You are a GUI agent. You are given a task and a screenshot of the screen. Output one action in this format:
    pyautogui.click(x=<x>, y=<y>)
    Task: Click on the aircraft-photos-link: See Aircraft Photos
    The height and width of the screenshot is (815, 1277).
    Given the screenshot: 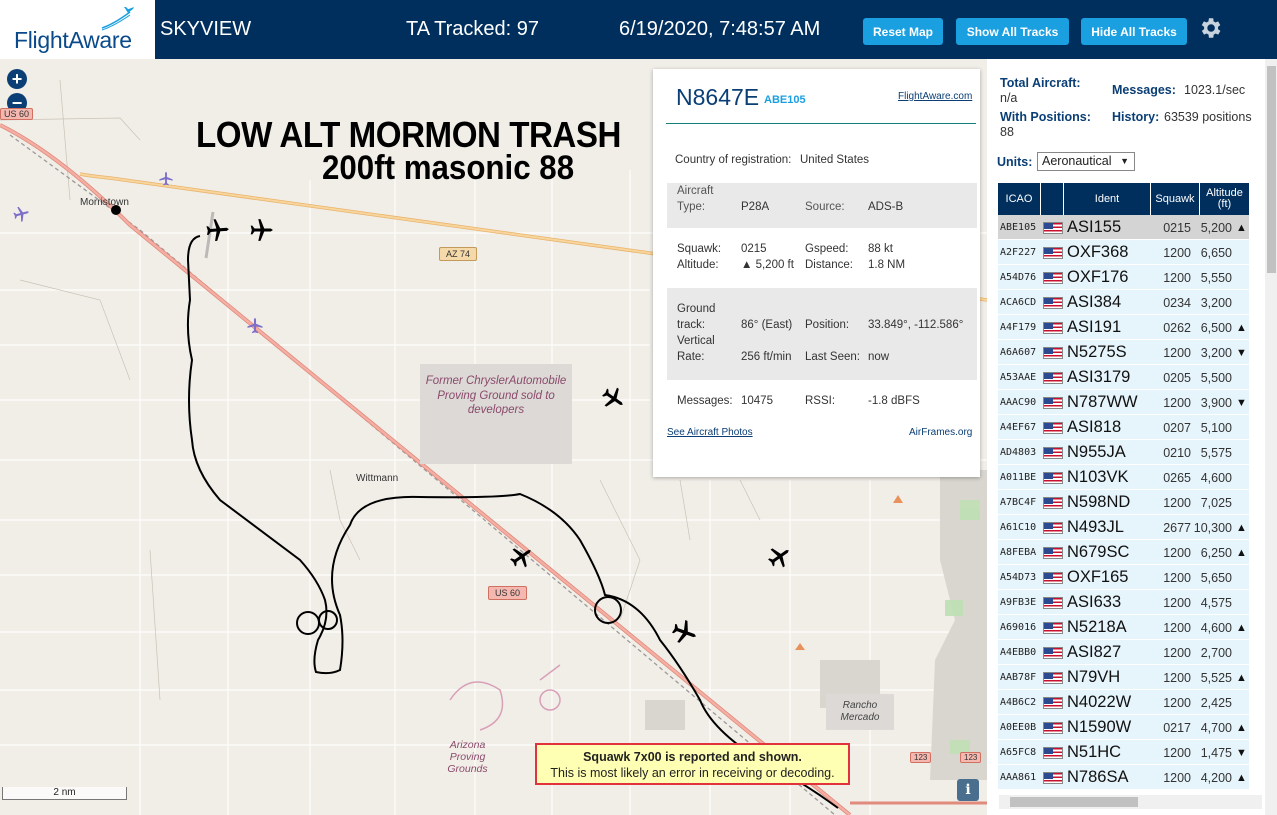 What is the action you would take?
    pyautogui.click(x=710, y=432)
    